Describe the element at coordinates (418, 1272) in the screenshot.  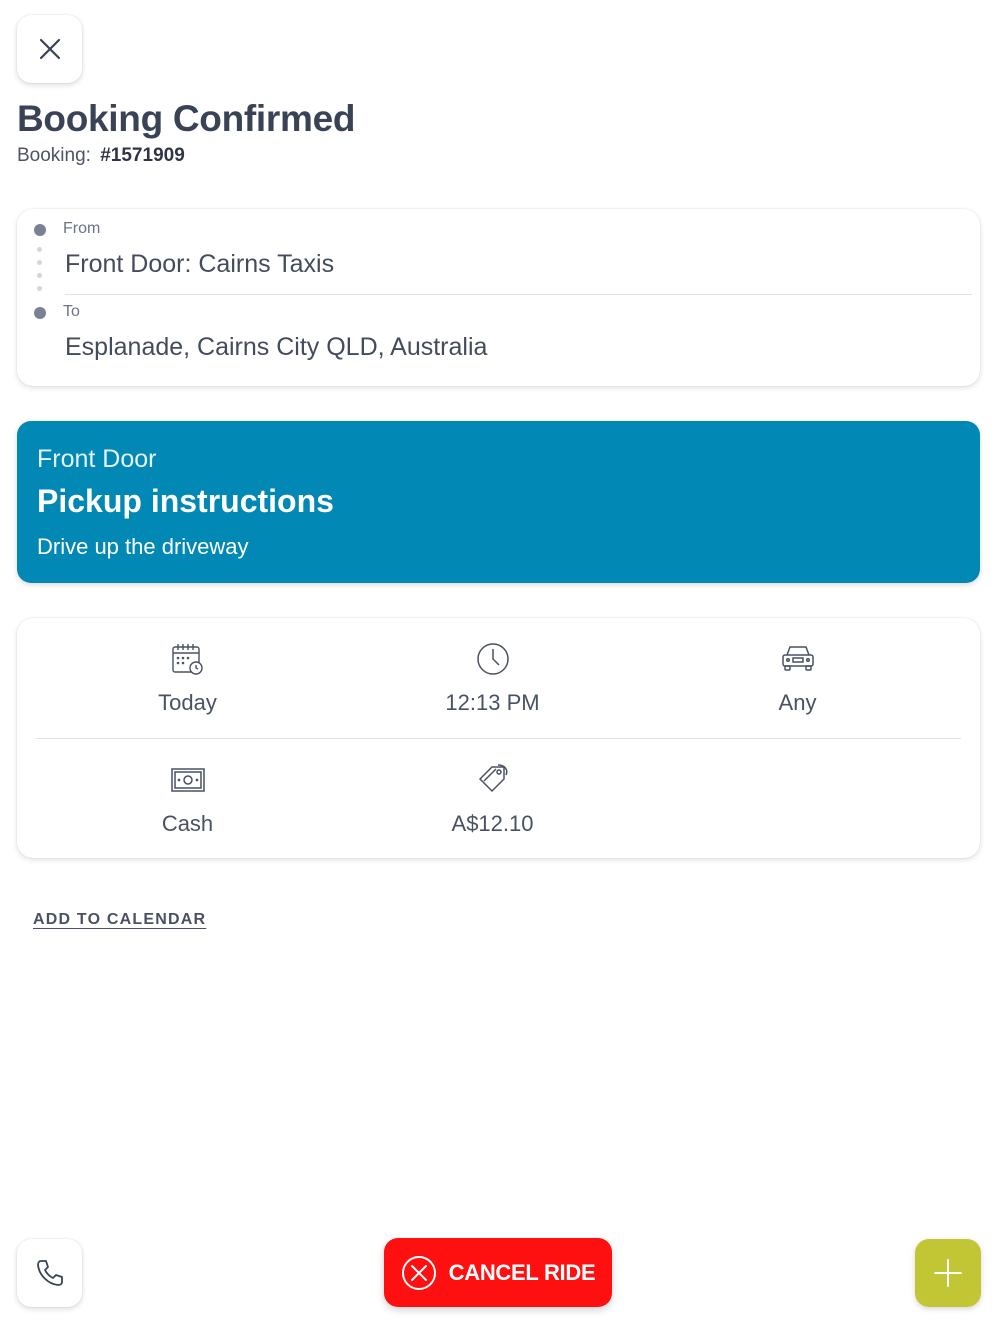
I see `cancel-circle-icon` at that location.